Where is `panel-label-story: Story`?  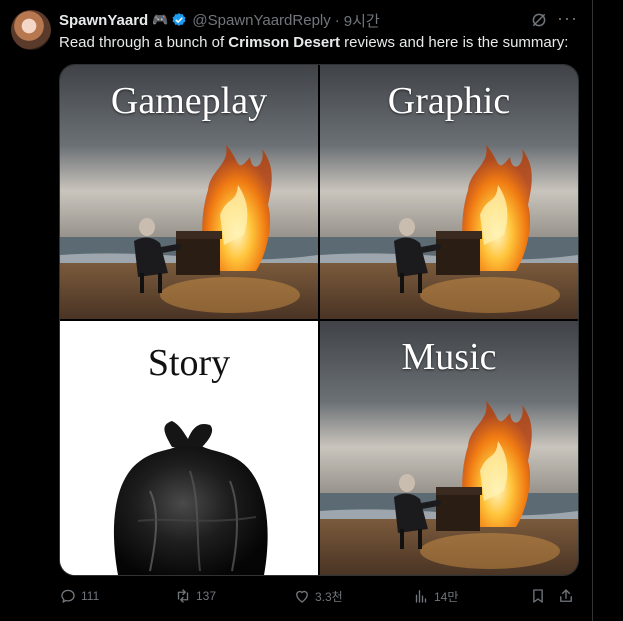
panel-label-story: Story is located at coordinates (189, 363).